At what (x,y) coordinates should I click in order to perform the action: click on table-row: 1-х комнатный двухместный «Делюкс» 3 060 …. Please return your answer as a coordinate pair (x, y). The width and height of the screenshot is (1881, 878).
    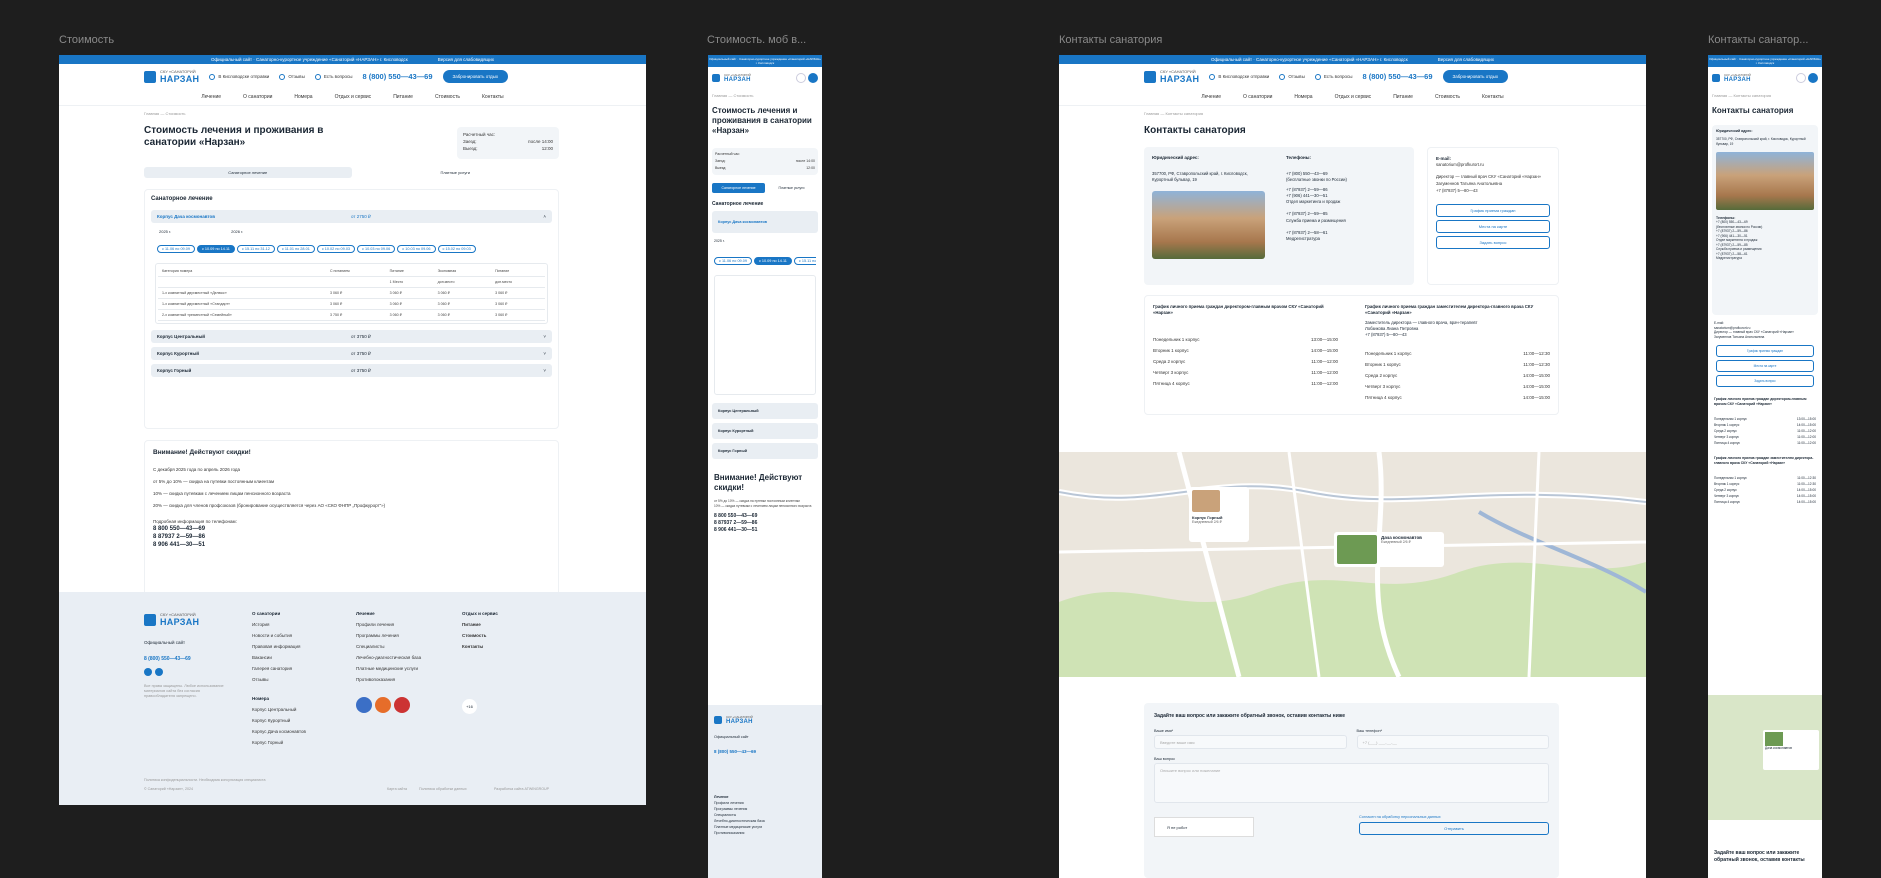
    Looking at the image, I should click on (351, 293).